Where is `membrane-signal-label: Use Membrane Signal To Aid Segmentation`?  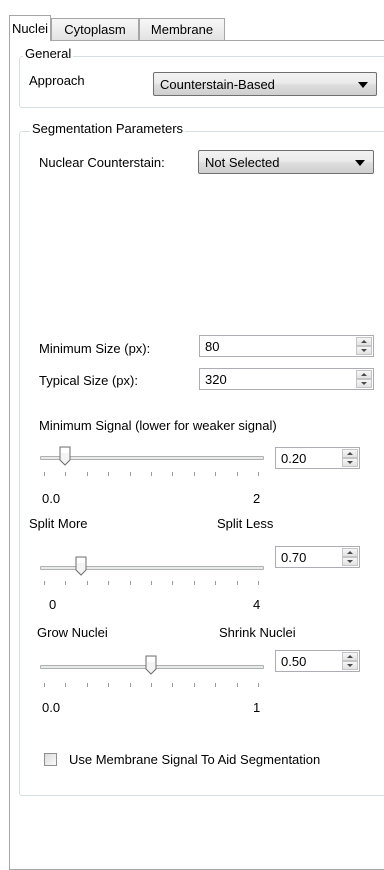 membrane-signal-label: Use Membrane Signal To Aid Segmentation is located at coordinates (194, 759).